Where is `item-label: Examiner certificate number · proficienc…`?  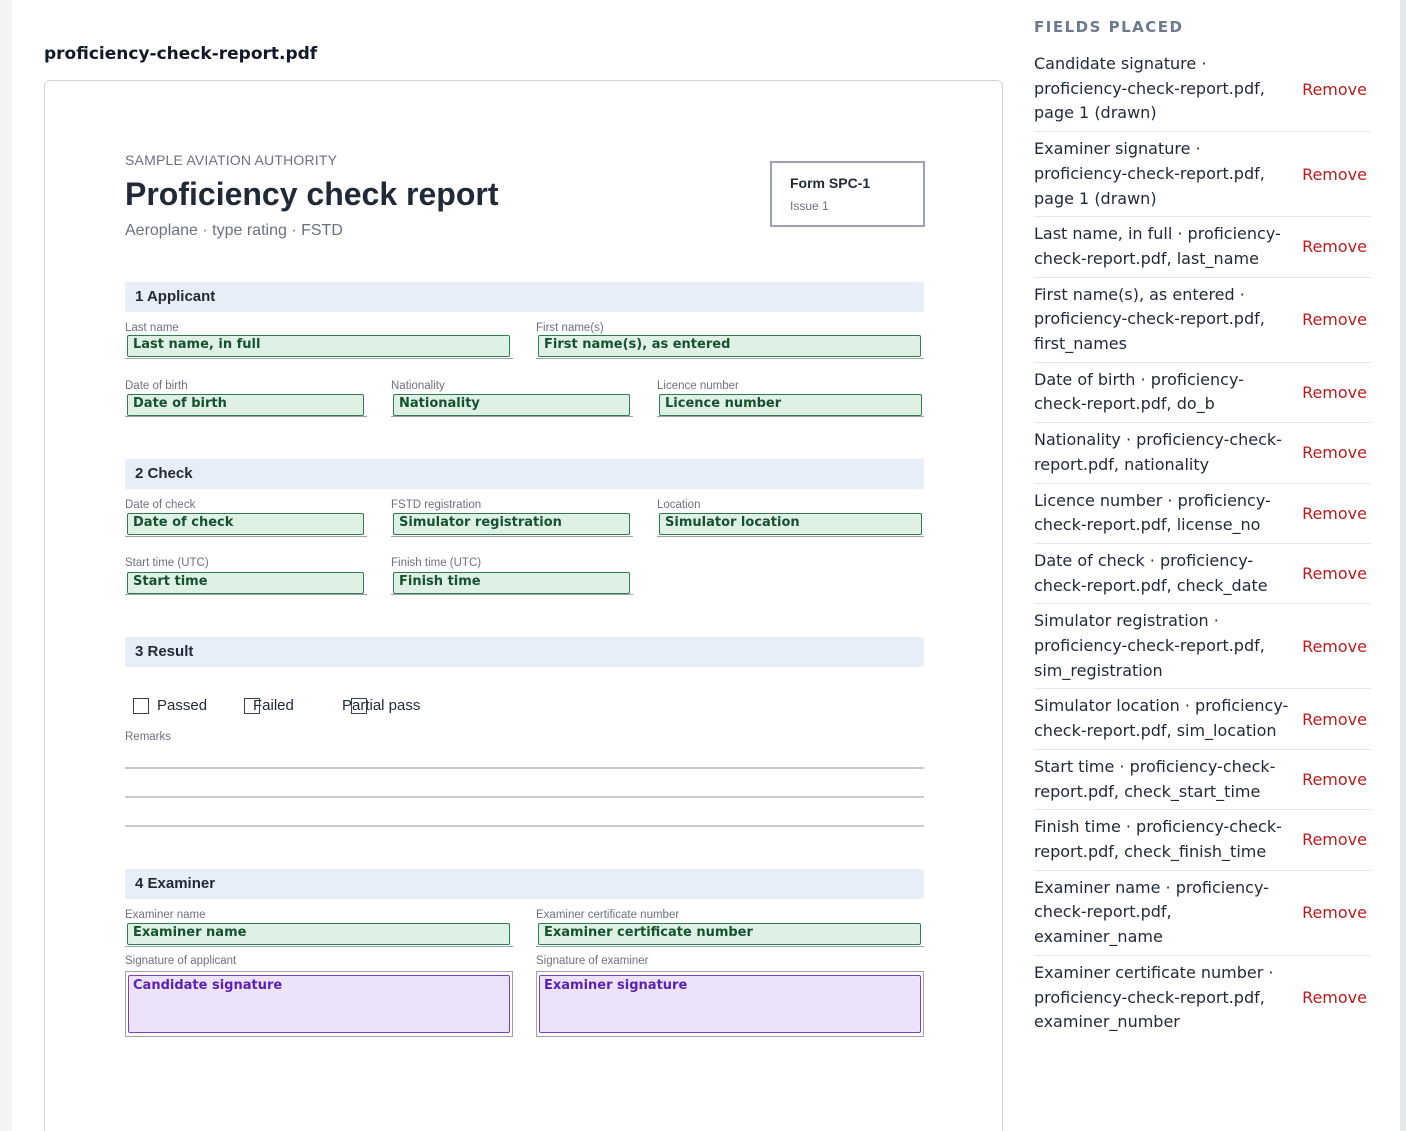 item-label: Examiner certificate number · proficienc… is located at coordinates (1154, 997).